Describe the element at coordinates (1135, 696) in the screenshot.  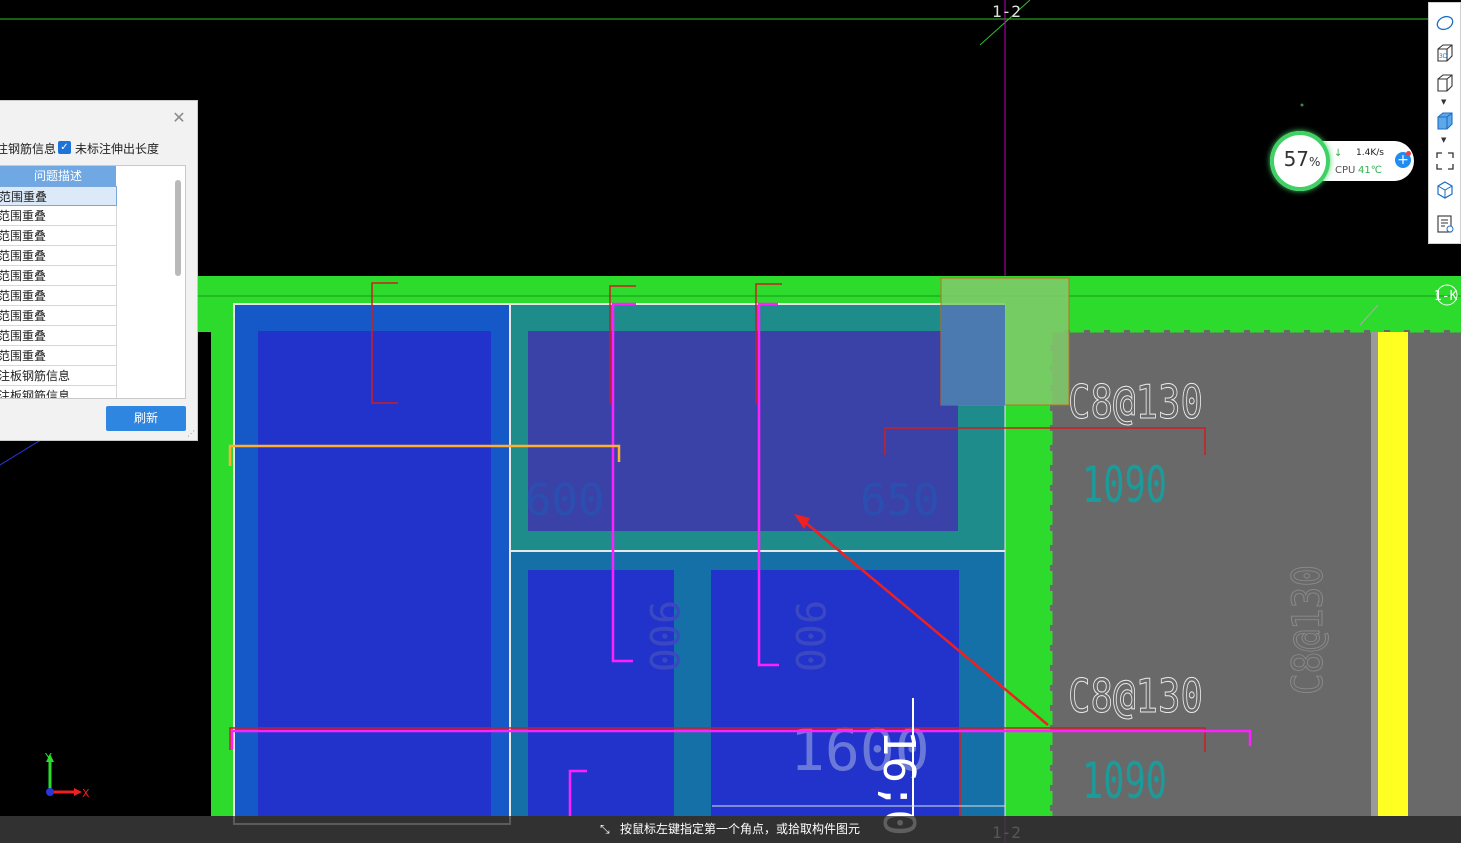
I see `rebar-label-2: C8@130` at that location.